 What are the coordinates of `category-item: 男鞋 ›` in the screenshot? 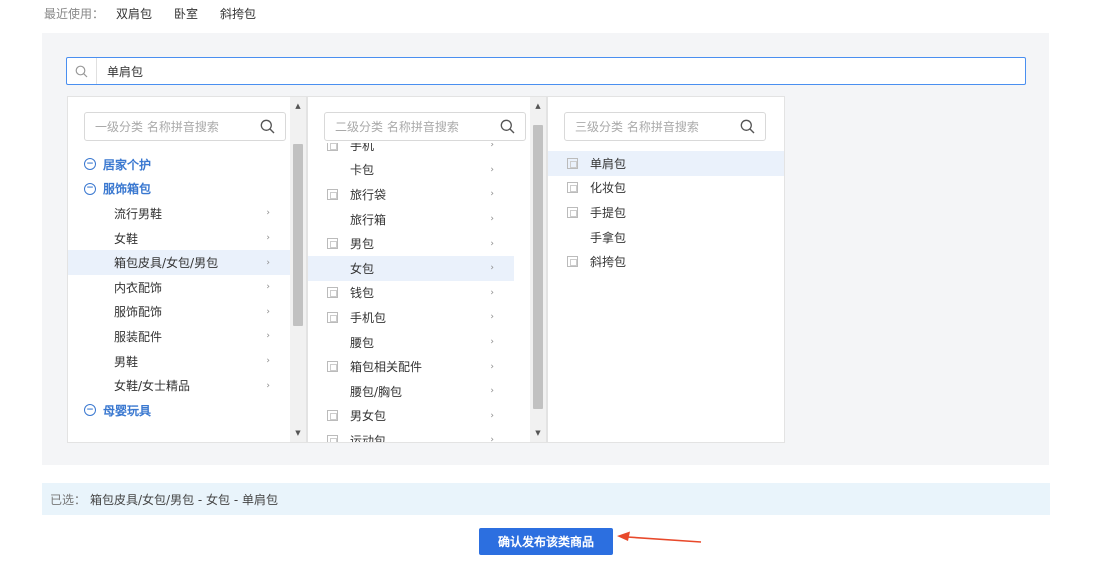 It's located at (179, 361).